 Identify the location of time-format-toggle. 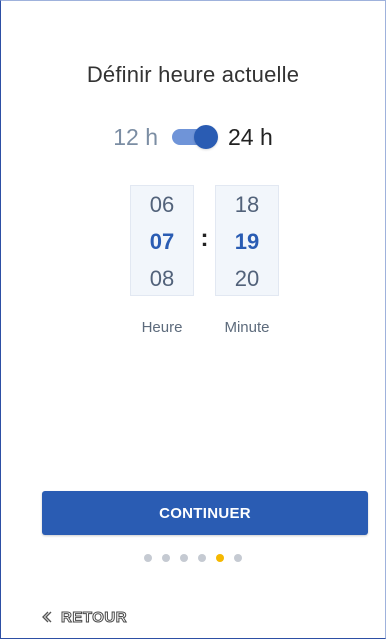
(195, 137).